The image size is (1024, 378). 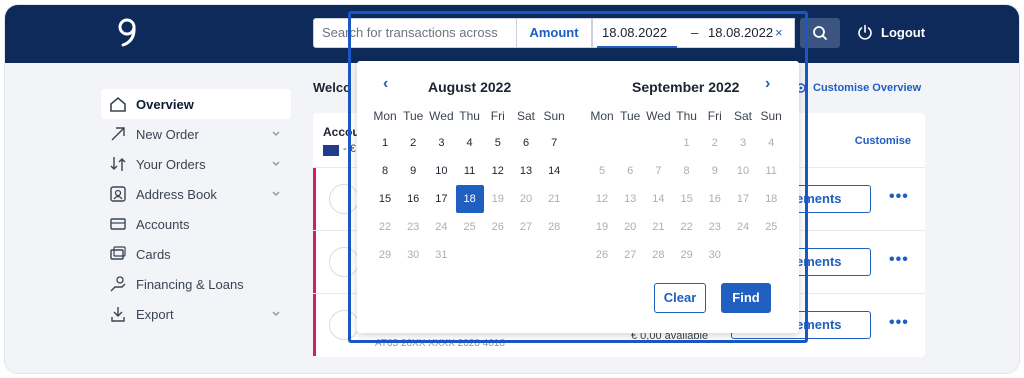 I want to click on day-cell: 16, so click(x=413, y=199).